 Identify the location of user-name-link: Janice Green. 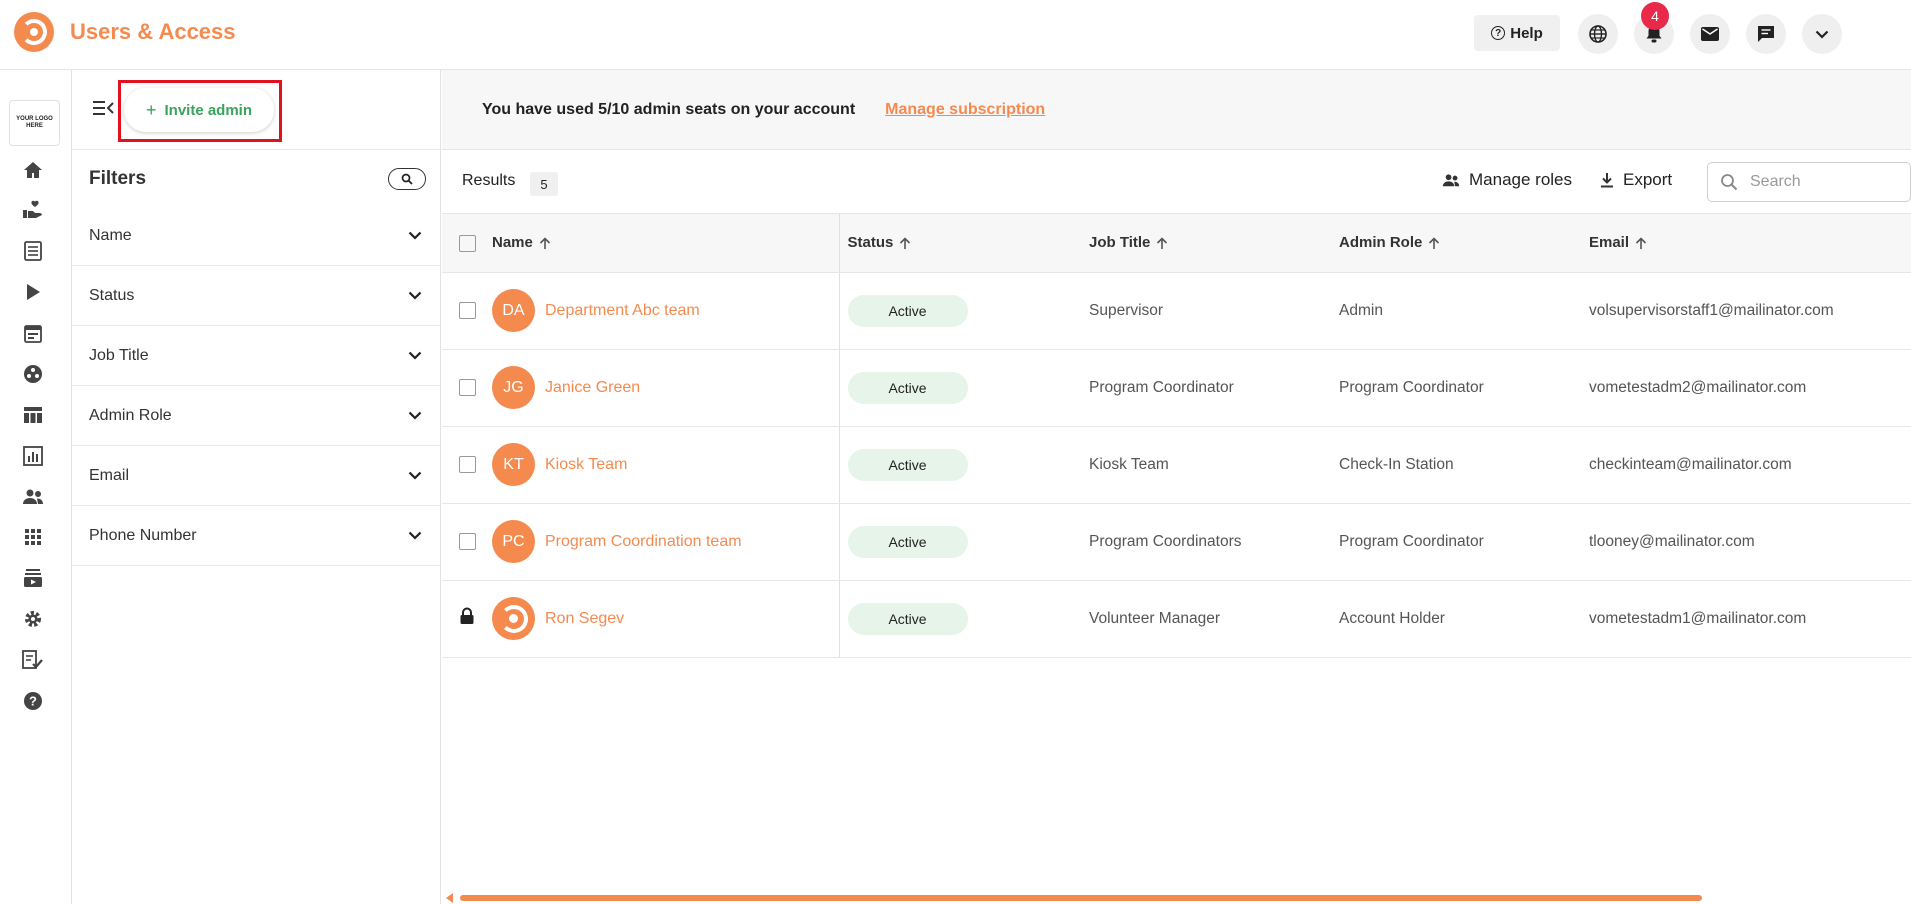
(592, 388).